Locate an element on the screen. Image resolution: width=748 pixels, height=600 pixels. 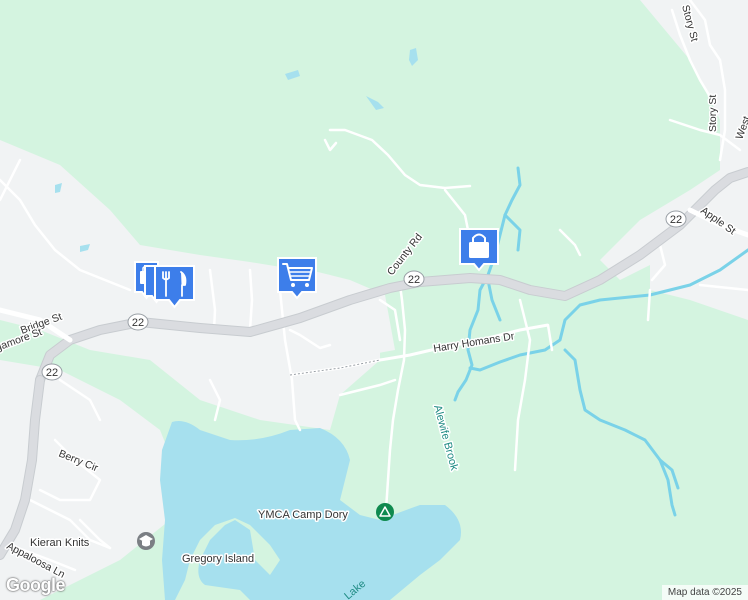
shop-marker is located at coordinates (146, 541).